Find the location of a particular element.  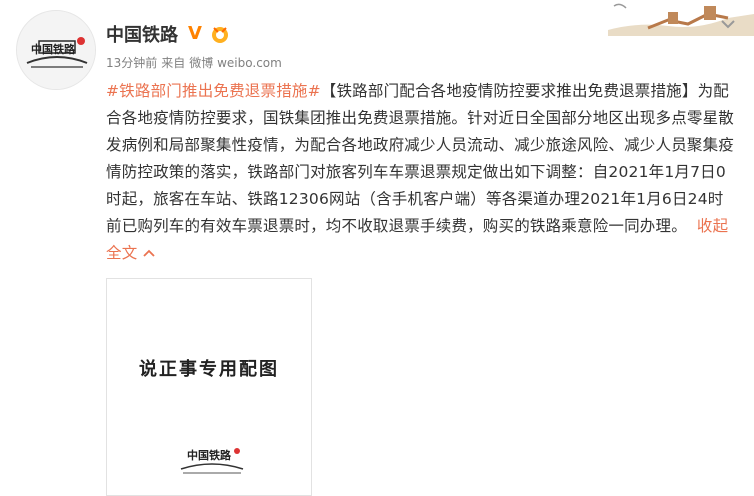

fan-medal-icon is located at coordinates (220, 34).